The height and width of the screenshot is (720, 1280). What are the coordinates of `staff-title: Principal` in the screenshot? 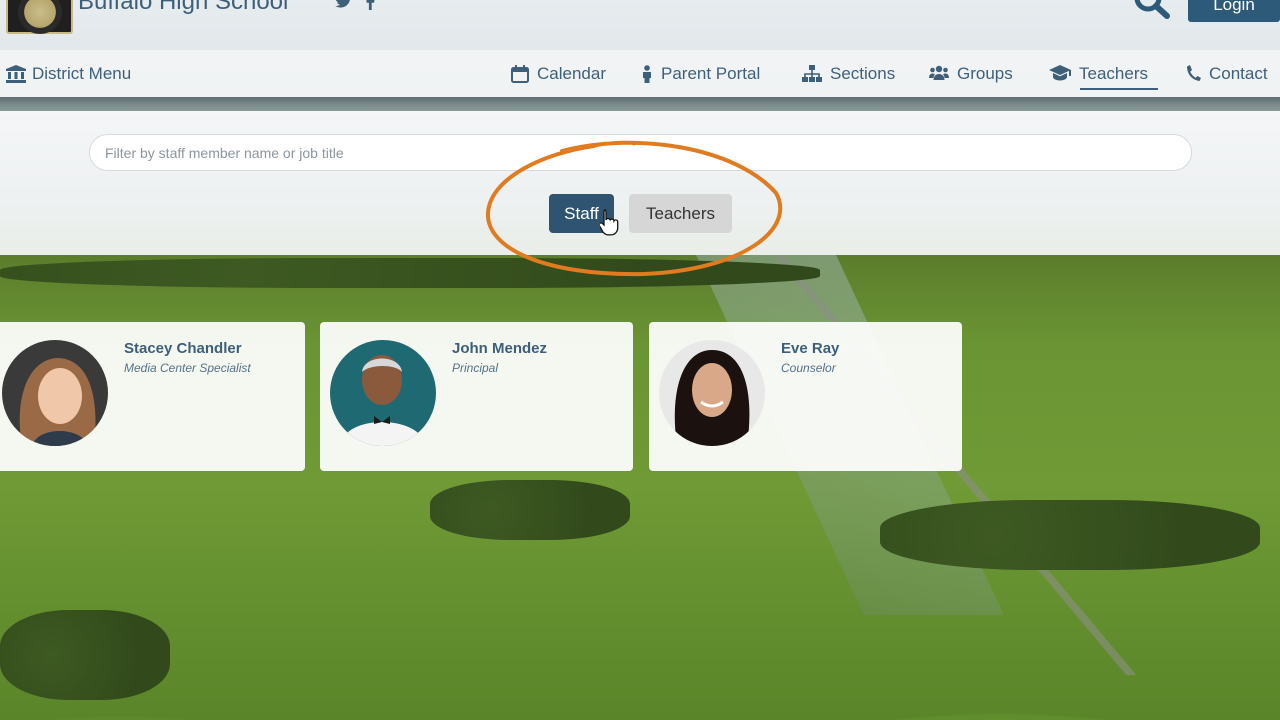 It's located at (475, 368).